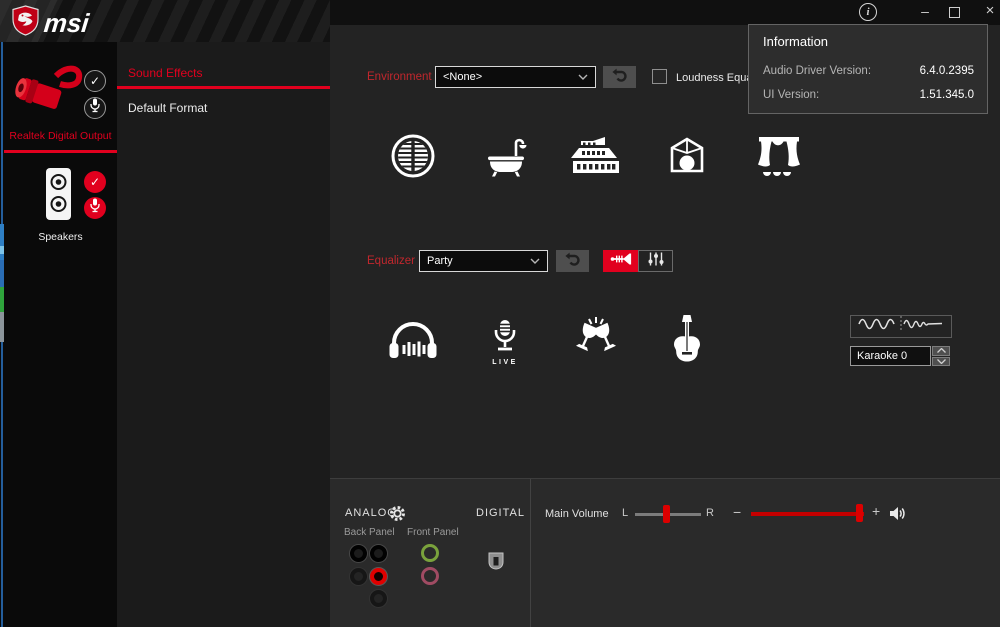 The image size is (1000, 627). I want to click on loudness-equalization-checkbox, so click(659, 76).